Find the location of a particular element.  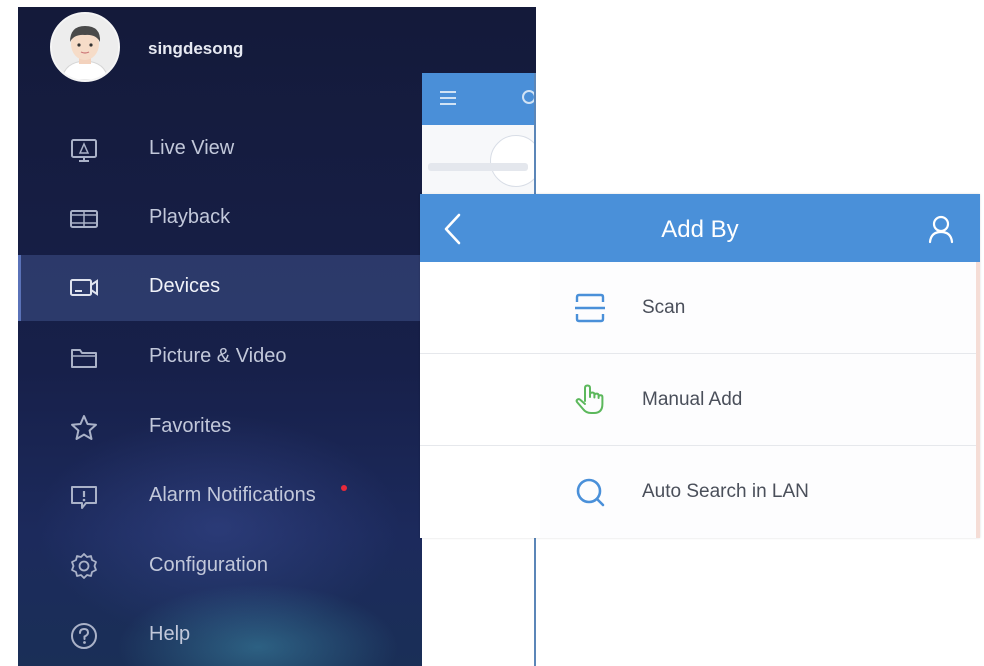

camera-icon is located at coordinates (84, 288).